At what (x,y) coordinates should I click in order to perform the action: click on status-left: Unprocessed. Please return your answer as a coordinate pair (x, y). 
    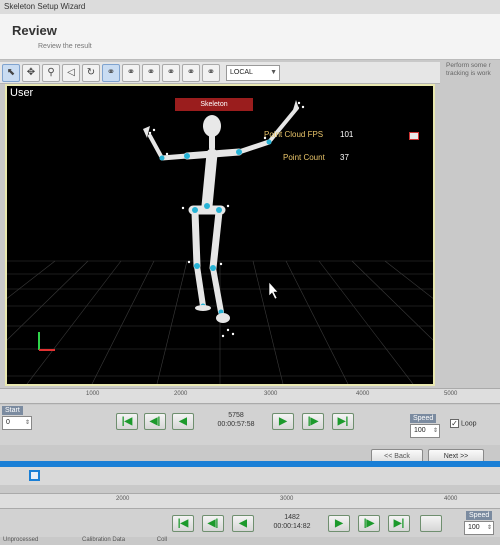
    Looking at the image, I should click on (21, 540).